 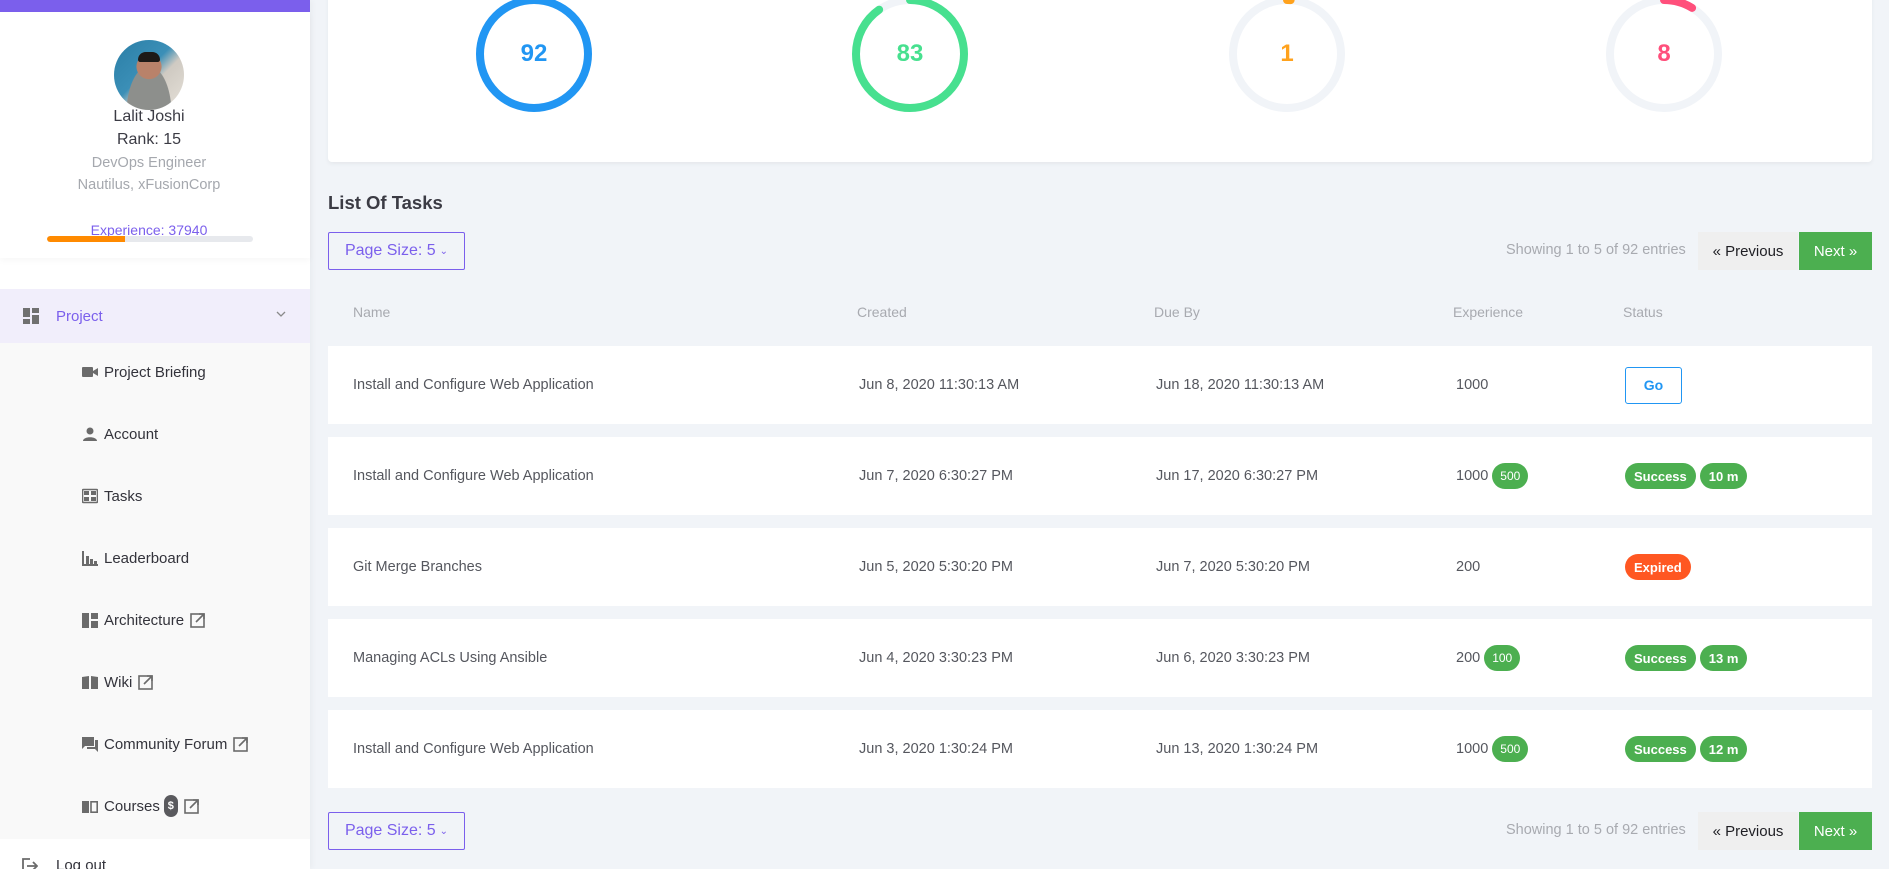 What do you see at coordinates (1237, 749) in the screenshot?
I see `task-due-by: Jun 13, 2020 1:30:24 PM` at bounding box center [1237, 749].